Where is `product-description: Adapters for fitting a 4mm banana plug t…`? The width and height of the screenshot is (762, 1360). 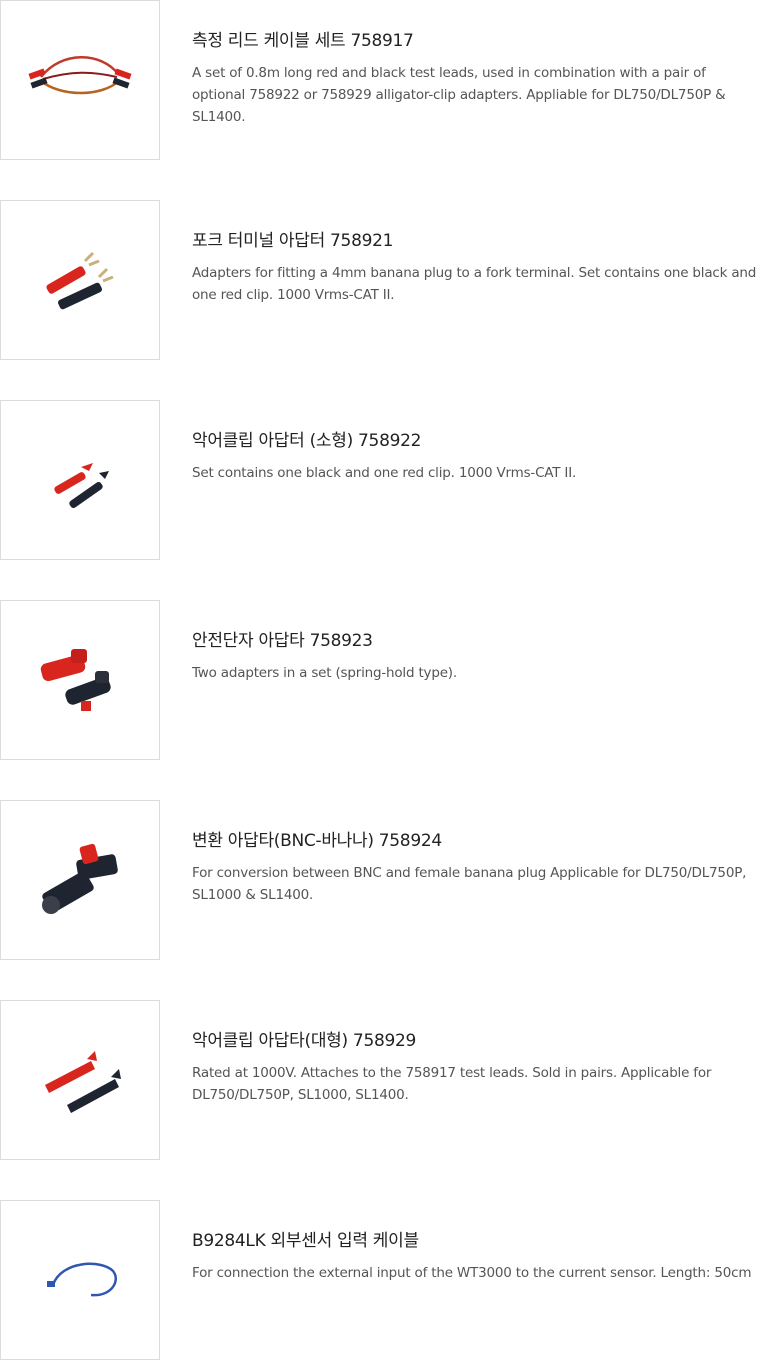
product-description: Adapters for fitting a 4mm banana plug t… is located at coordinates (474, 284).